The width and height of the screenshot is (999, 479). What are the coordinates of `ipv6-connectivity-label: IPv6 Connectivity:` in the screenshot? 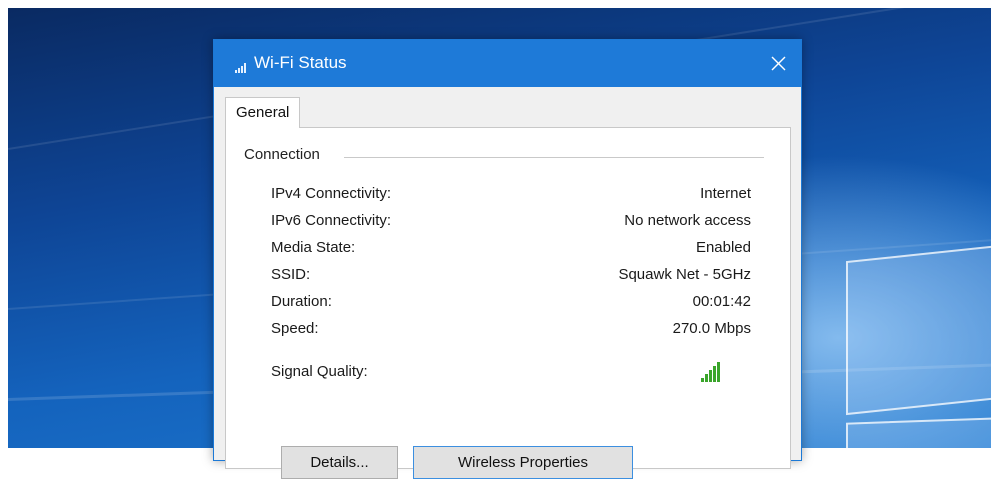 It's located at (331, 220).